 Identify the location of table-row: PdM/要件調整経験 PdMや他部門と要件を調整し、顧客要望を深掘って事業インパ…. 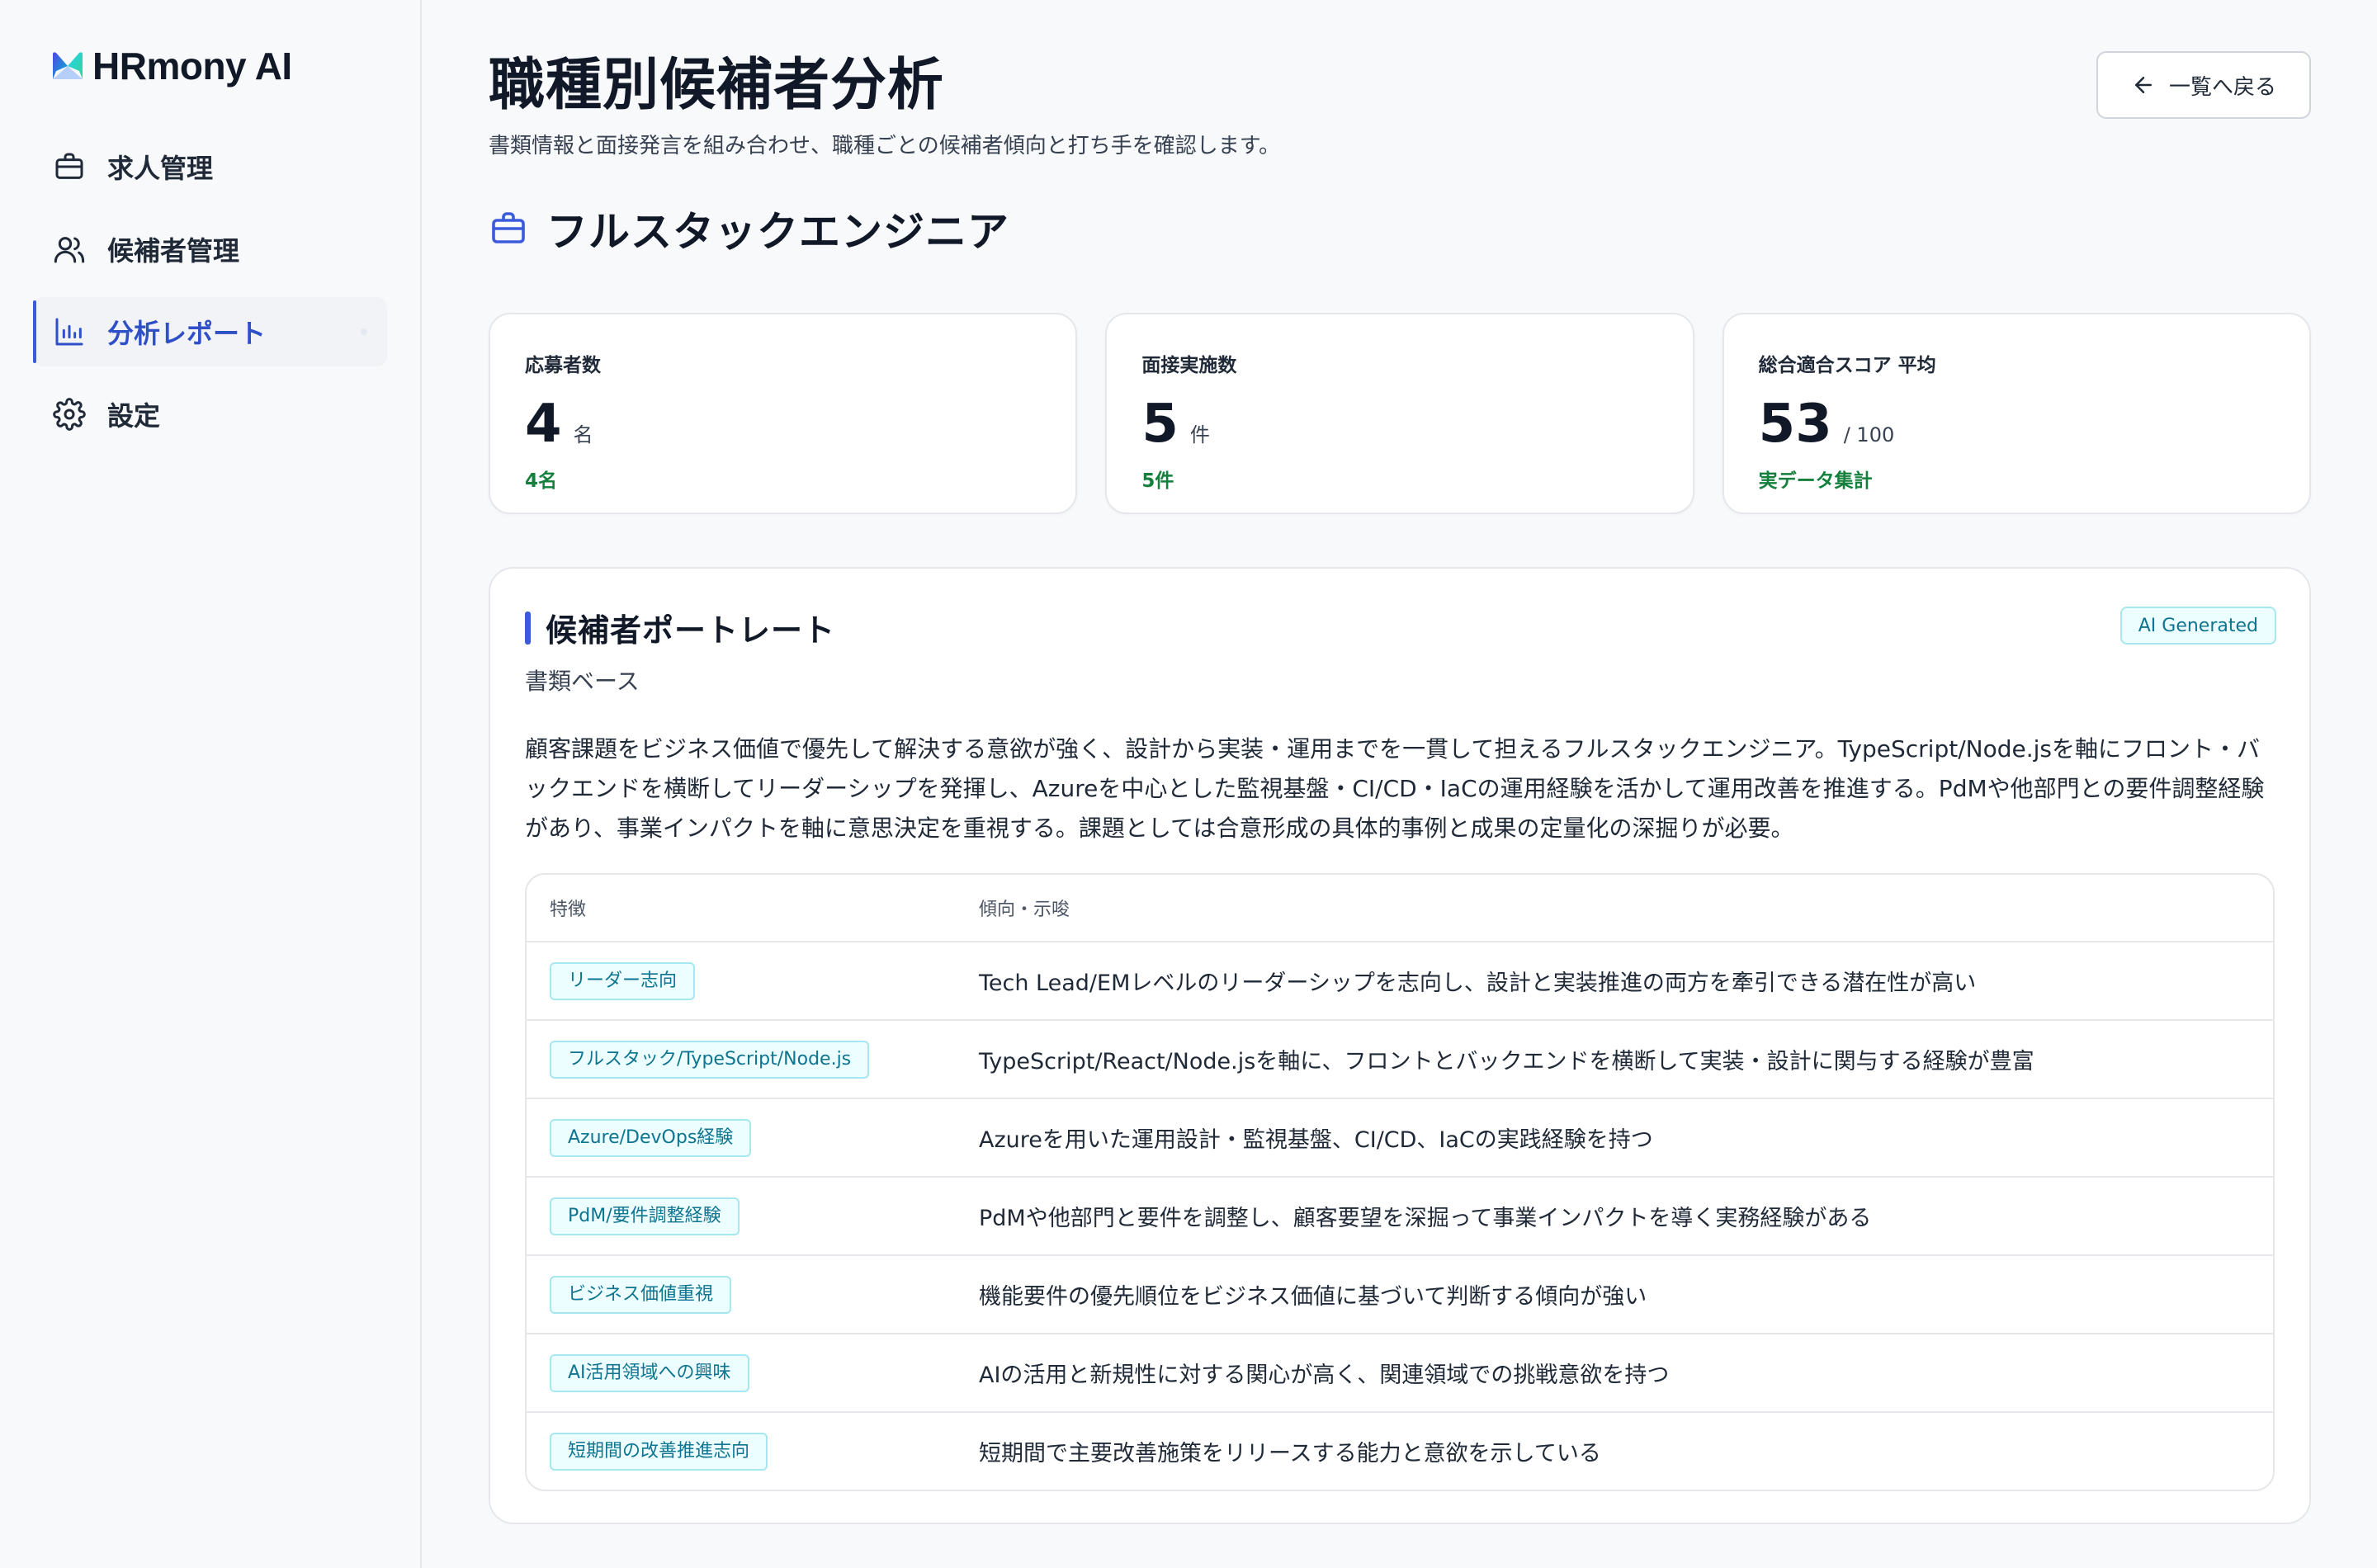
(1400, 1215).